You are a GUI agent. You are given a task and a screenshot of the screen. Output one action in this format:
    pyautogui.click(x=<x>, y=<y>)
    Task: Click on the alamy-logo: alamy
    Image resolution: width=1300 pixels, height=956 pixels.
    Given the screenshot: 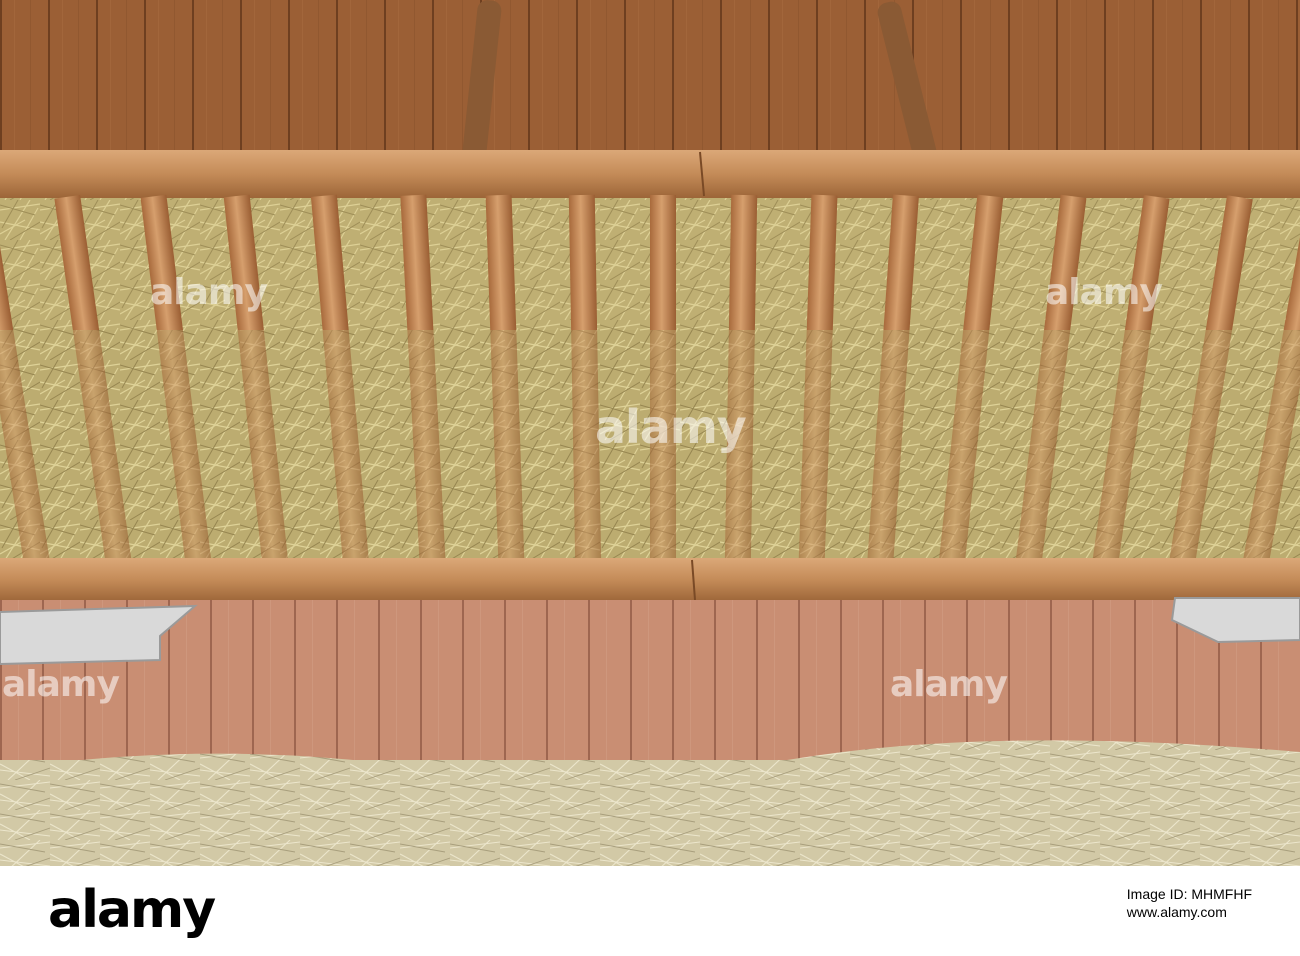 What is the action you would take?
    pyautogui.click(x=132, y=910)
    